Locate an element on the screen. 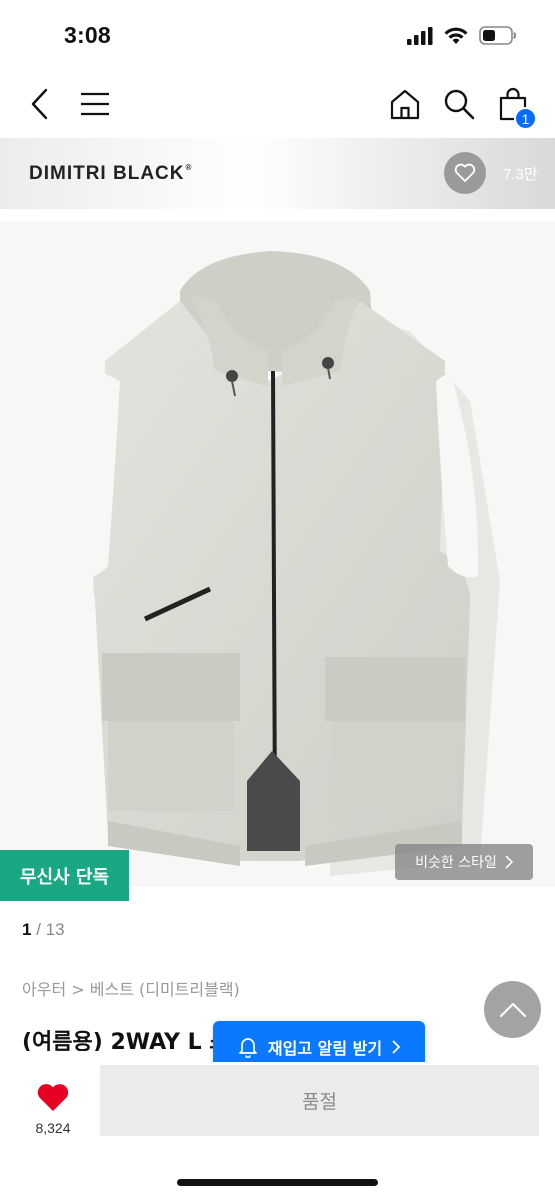  scroll-to-top-button is located at coordinates (512, 1009).